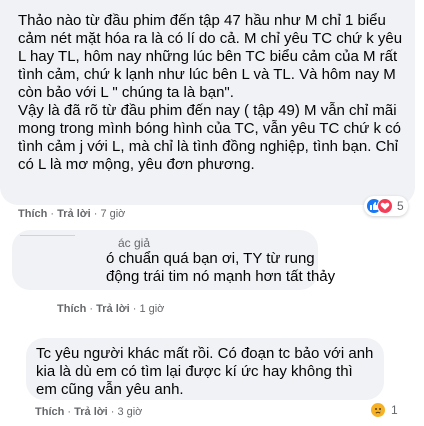 The width and height of the screenshot is (424, 426). What do you see at coordinates (32, 214) in the screenshot?
I see `like-link-1: Thích` at bounding box center [32, 214].